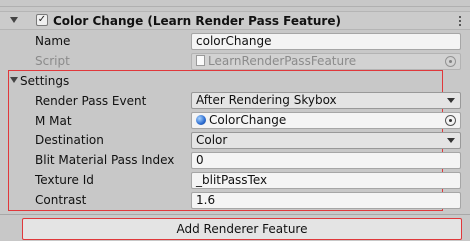 This screenshot has width=470, height=241. Describe the element at coordinates (326, 160) in the screenshot. I see `blit-material-pass-index-field: 0` at that location.